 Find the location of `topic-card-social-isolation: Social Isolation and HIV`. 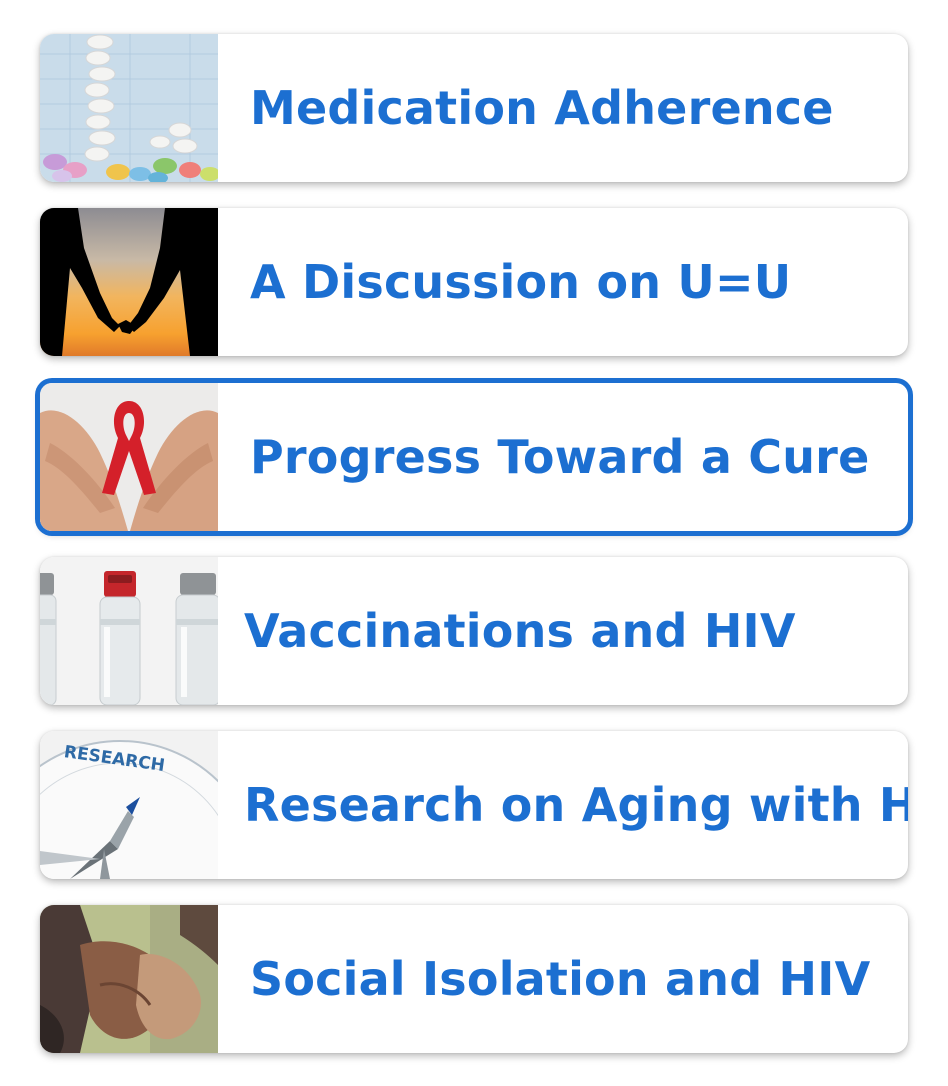

topic-card-social-isolation: Social Isolation and HIV is located at coordinates (474, 979).